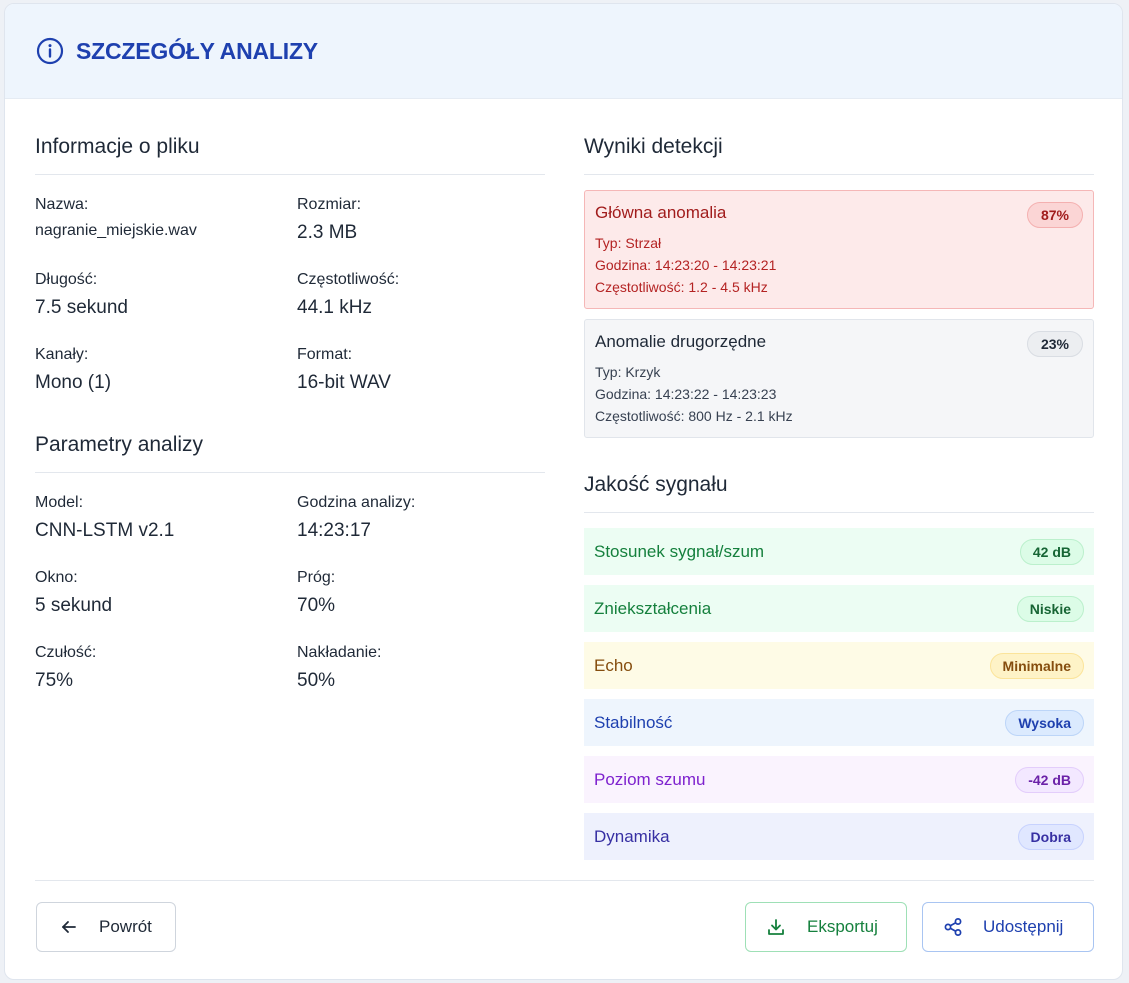 The width and height of the screenshot is (1129, 983). I want to click on field-label: Nazwa:, so click(62, 204).